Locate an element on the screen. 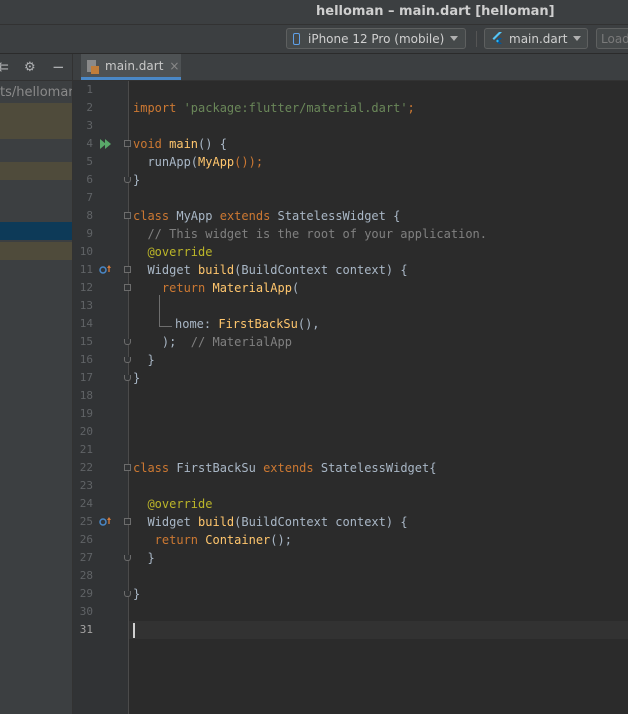 The width and height of the screenshot is (628, 714). load-button: Load is located at coordinates (612, 38).